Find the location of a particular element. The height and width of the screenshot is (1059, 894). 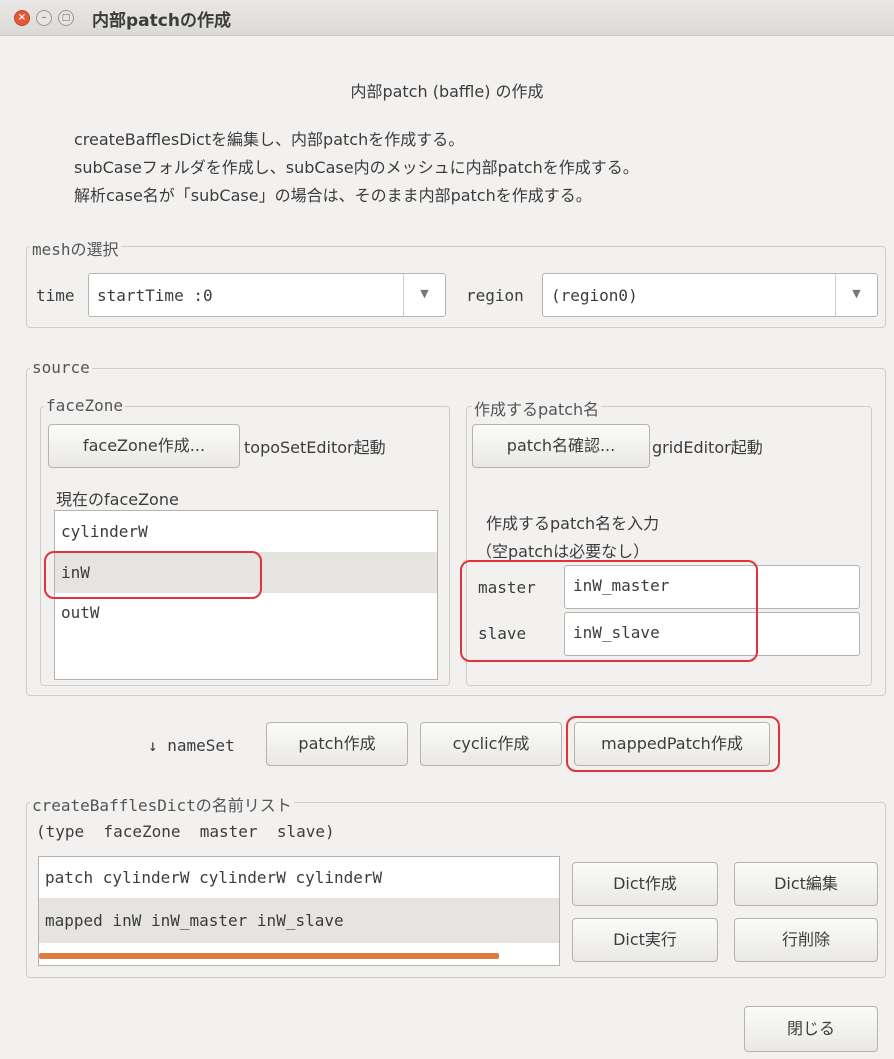

region-value: (region0) is located at coordinates (594, 295).